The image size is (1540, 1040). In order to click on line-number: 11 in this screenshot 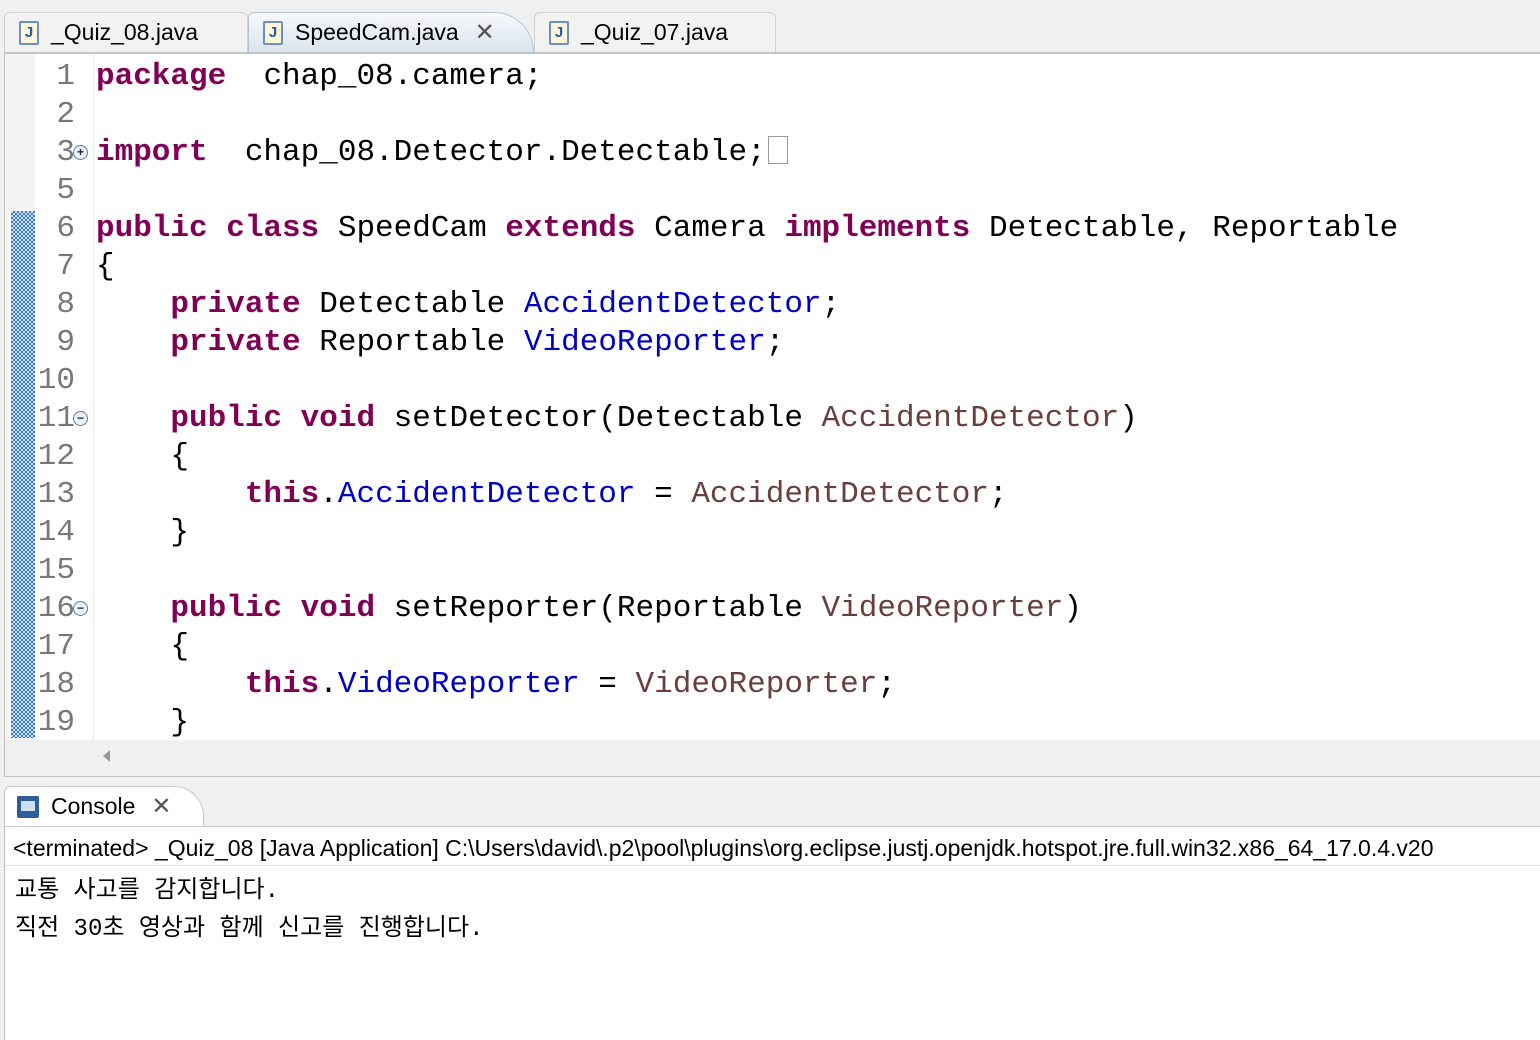, I will do `click(56, 418)`.